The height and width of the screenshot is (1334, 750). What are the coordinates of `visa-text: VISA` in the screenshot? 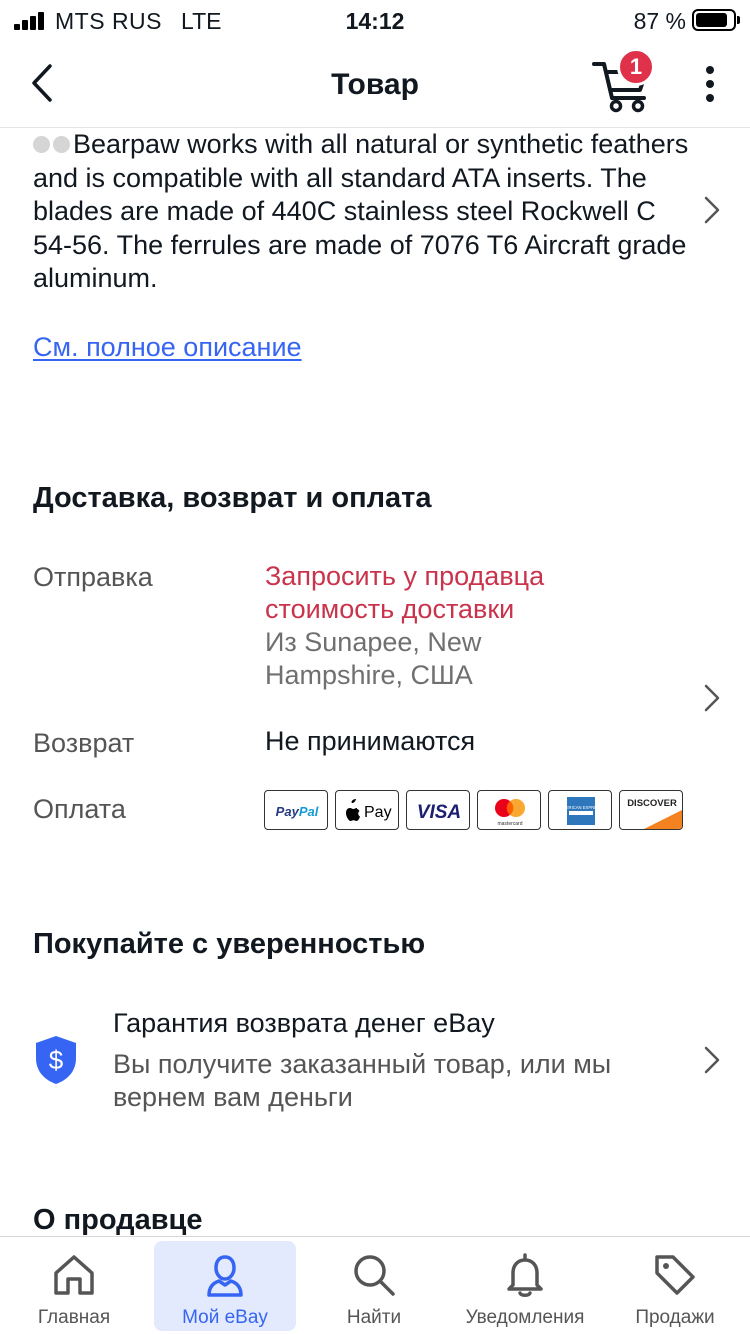 It's located at (439, 812).